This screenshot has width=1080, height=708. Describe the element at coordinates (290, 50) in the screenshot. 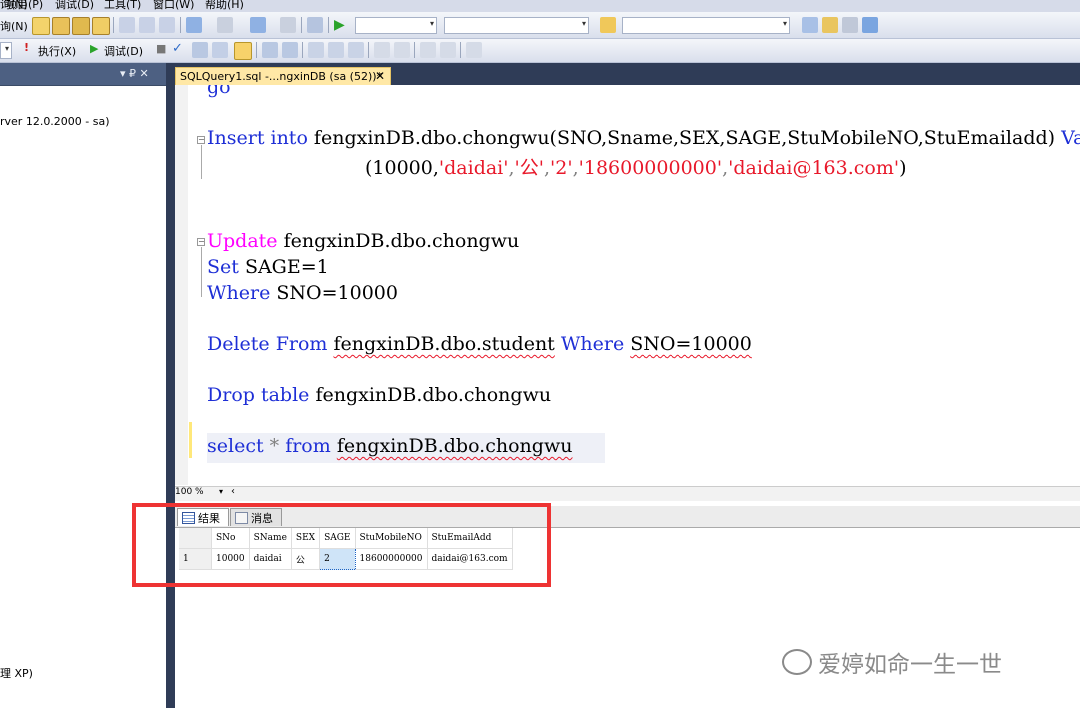

I see `client-stats-icon` at that location.